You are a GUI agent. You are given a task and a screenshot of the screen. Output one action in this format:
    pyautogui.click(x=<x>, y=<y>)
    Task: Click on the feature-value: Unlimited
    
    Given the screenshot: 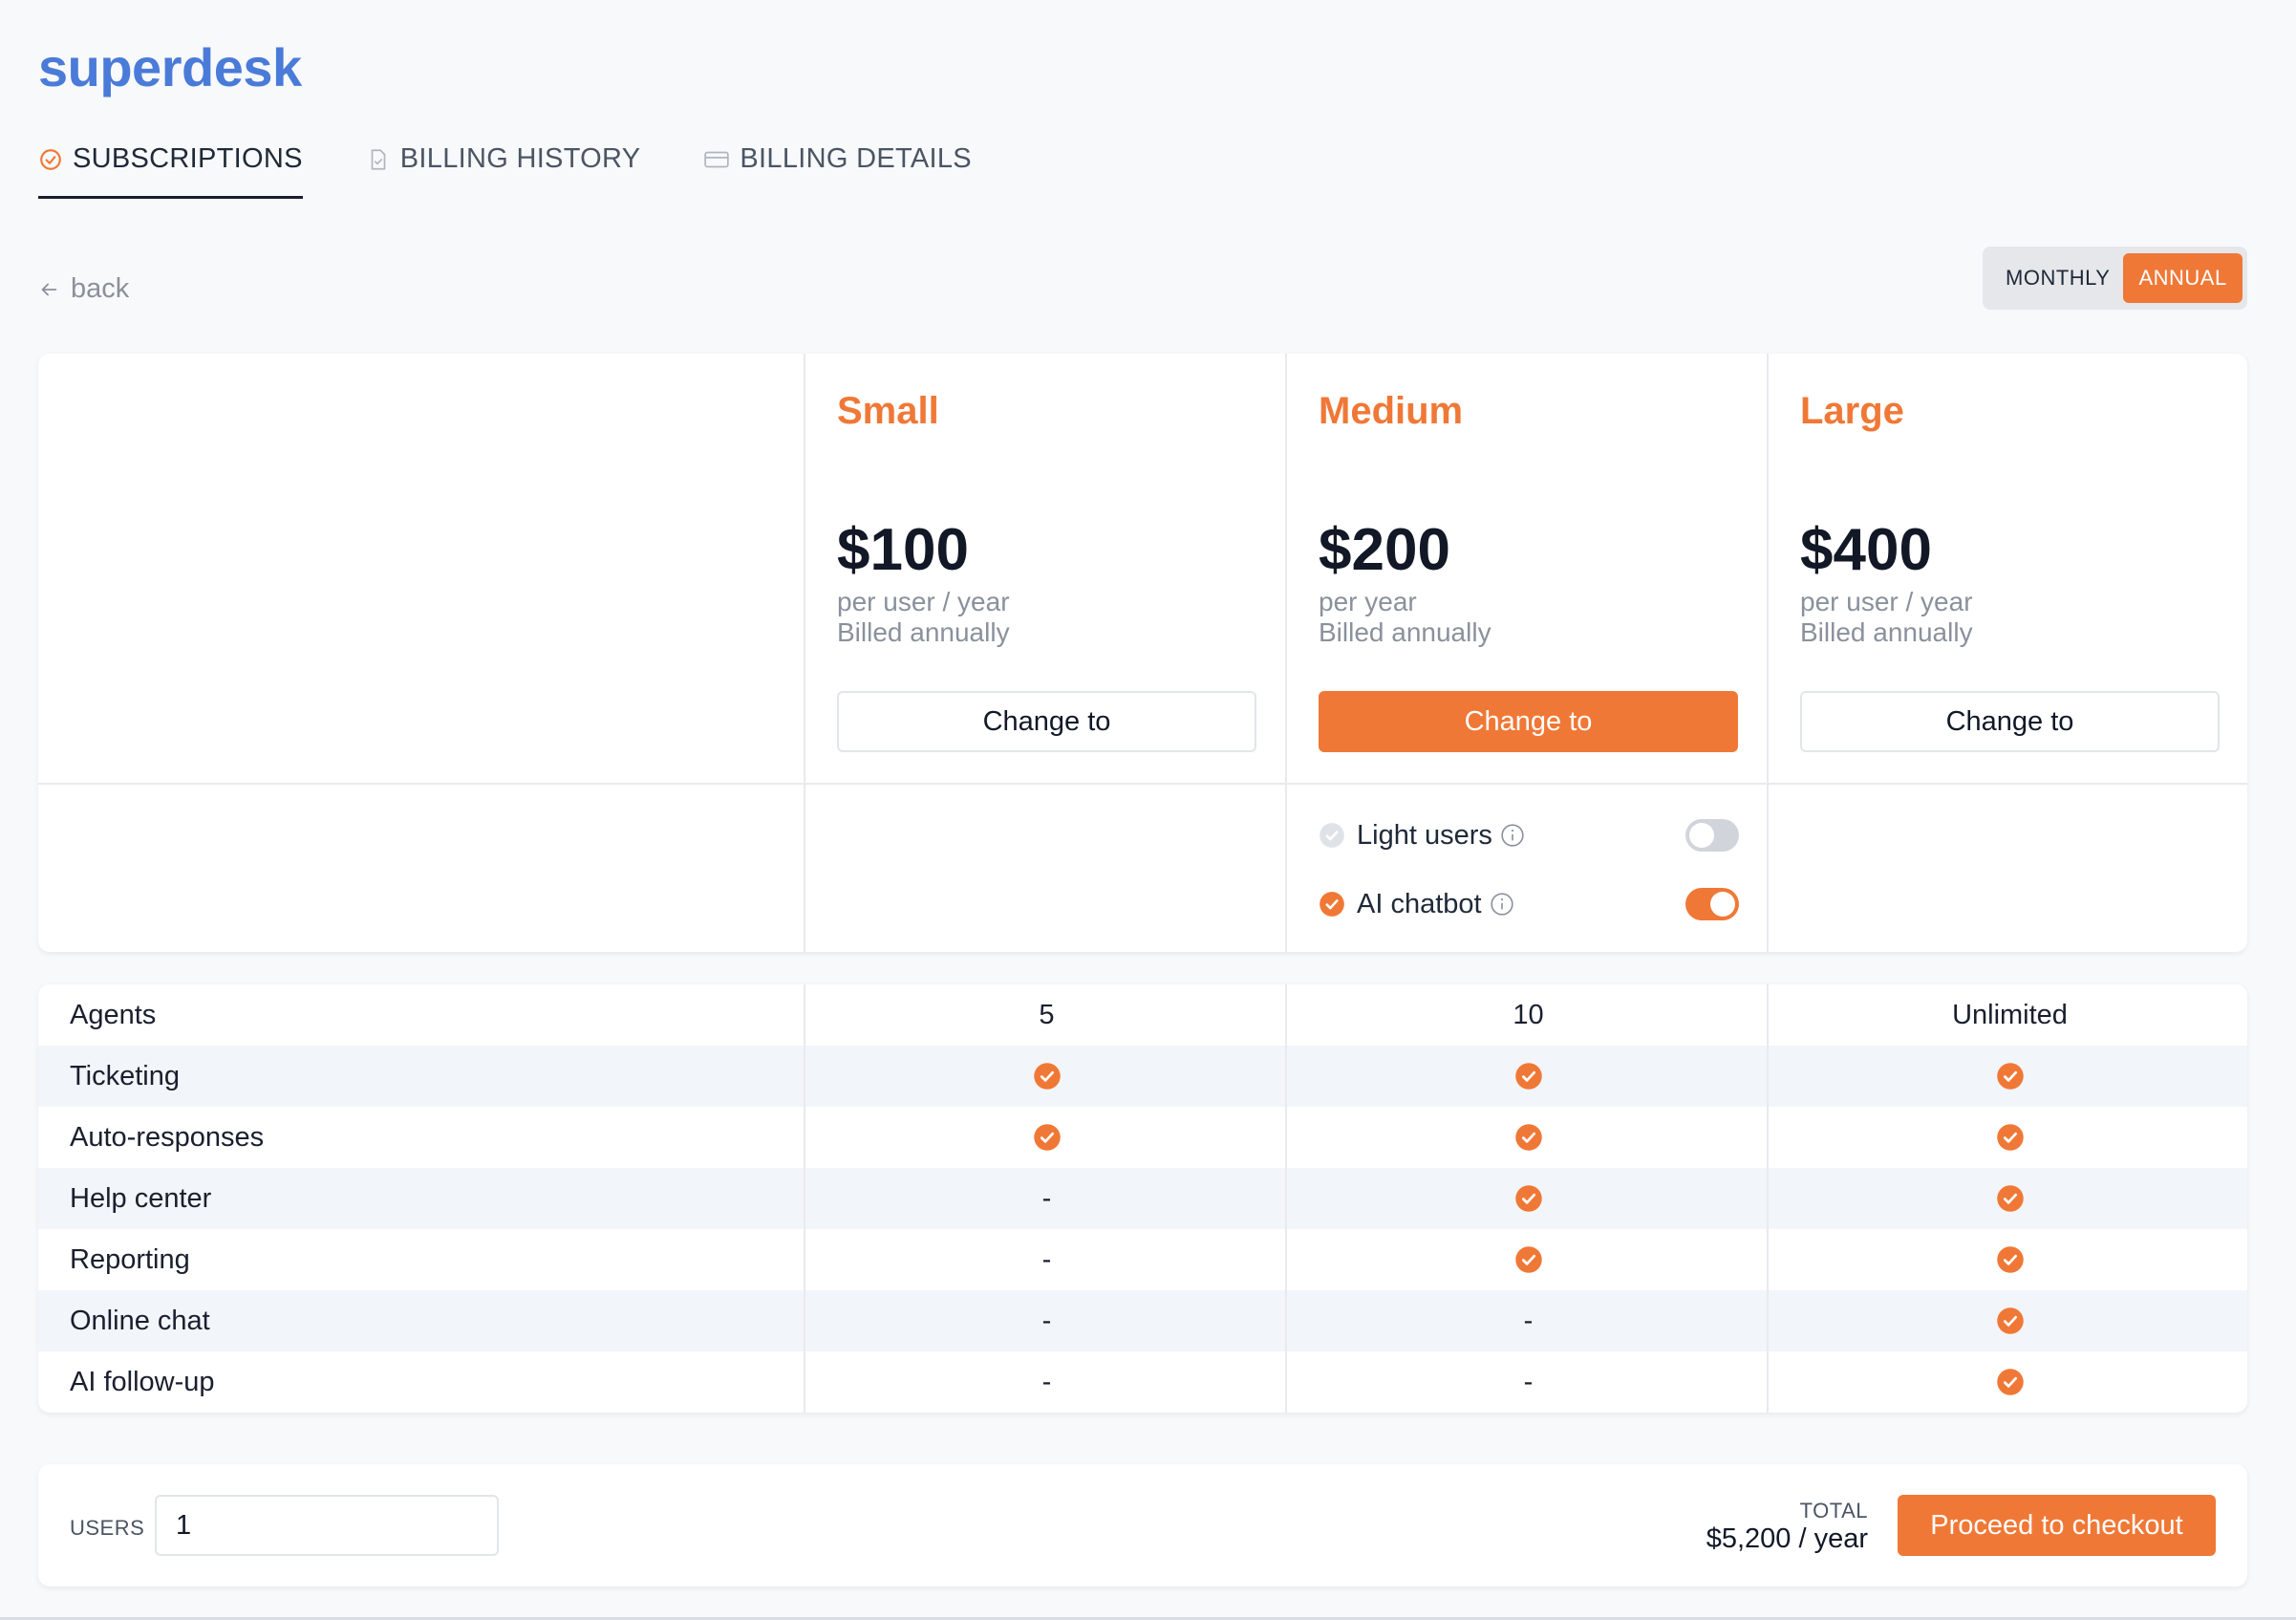 What is the action you would take?
    pyautogui.click(x=2010, y=1015)
    